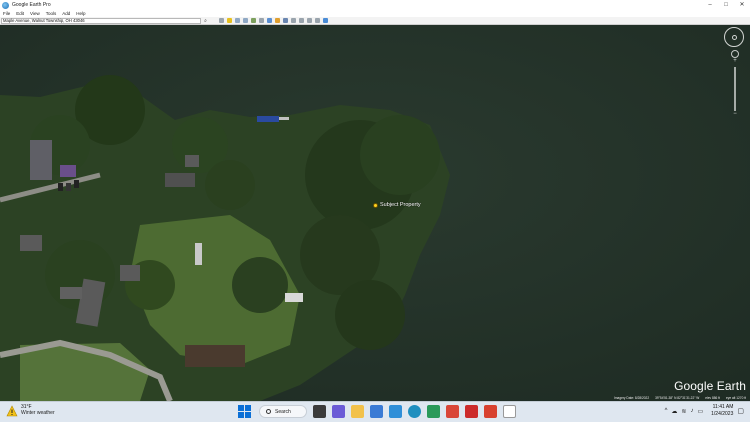 The width and height of the screenshot is (750, 422). What do you see at coordinates (691, 411) in the screenshot?
I see `volume-icon: ♪` at bounding box center [691, 411].